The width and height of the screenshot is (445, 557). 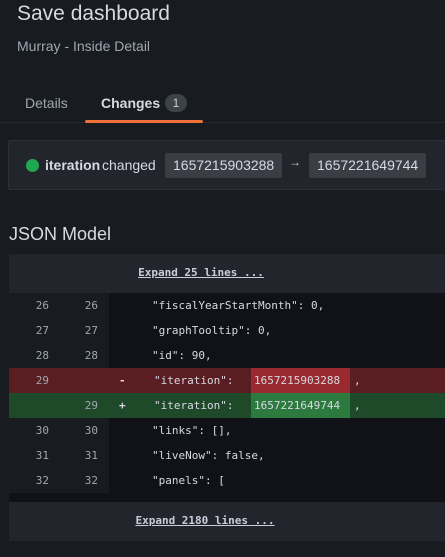 I want to click on tab-changes-label: Changes, so click(x=131, y=103).